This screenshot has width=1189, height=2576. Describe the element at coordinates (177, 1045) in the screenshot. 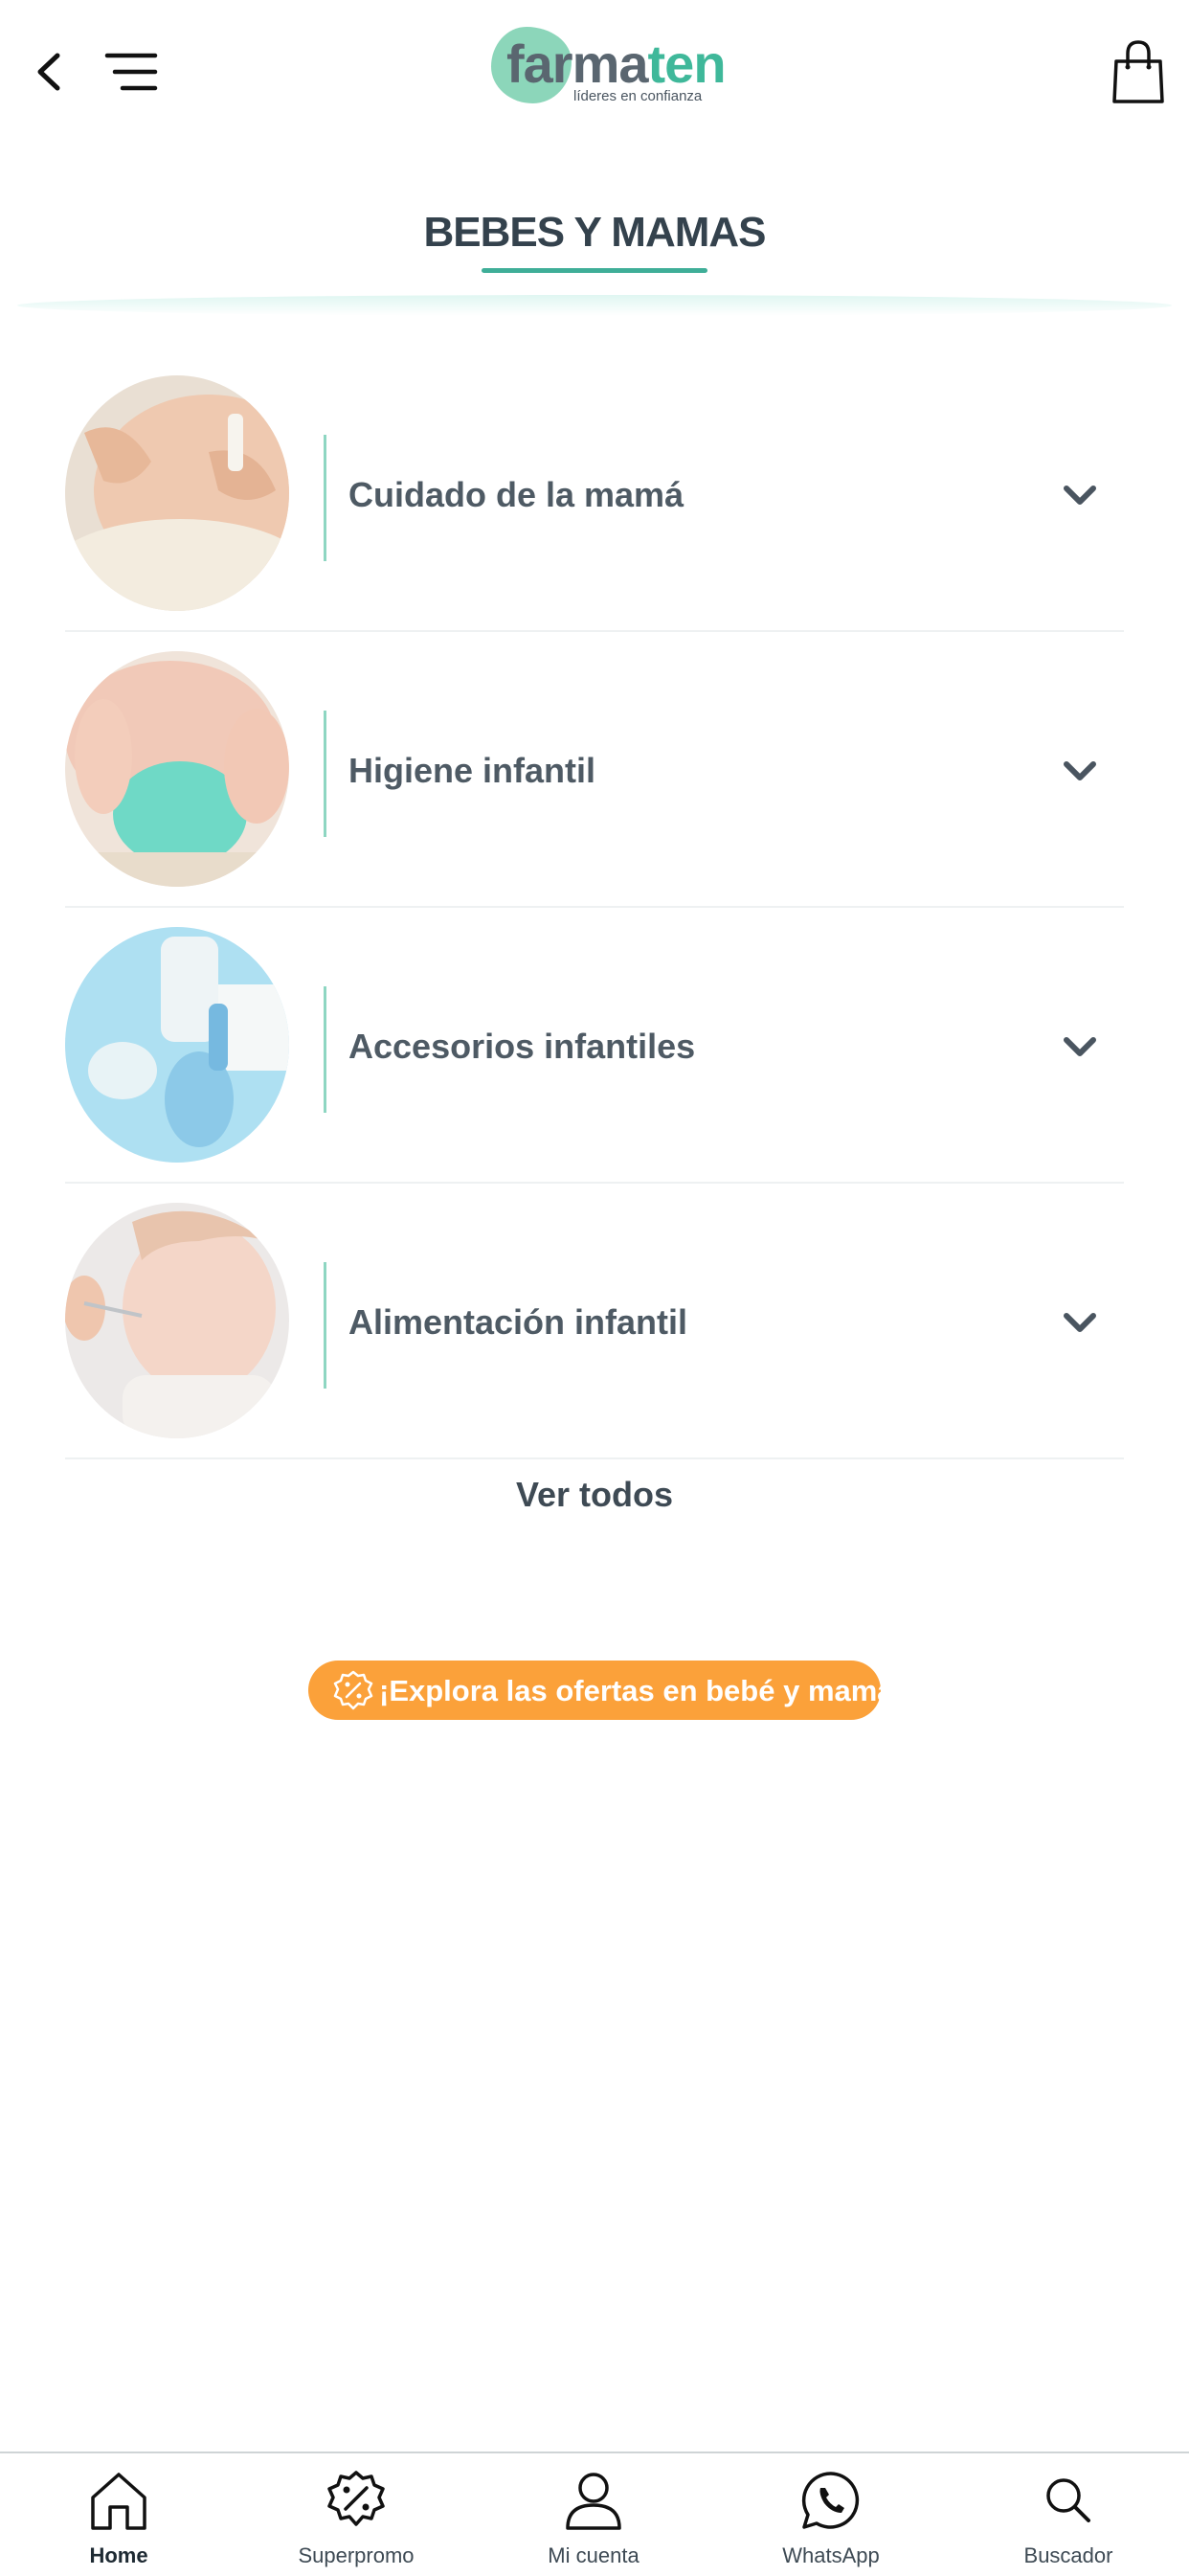

I see `category-photo-baby-accessories` at that location.